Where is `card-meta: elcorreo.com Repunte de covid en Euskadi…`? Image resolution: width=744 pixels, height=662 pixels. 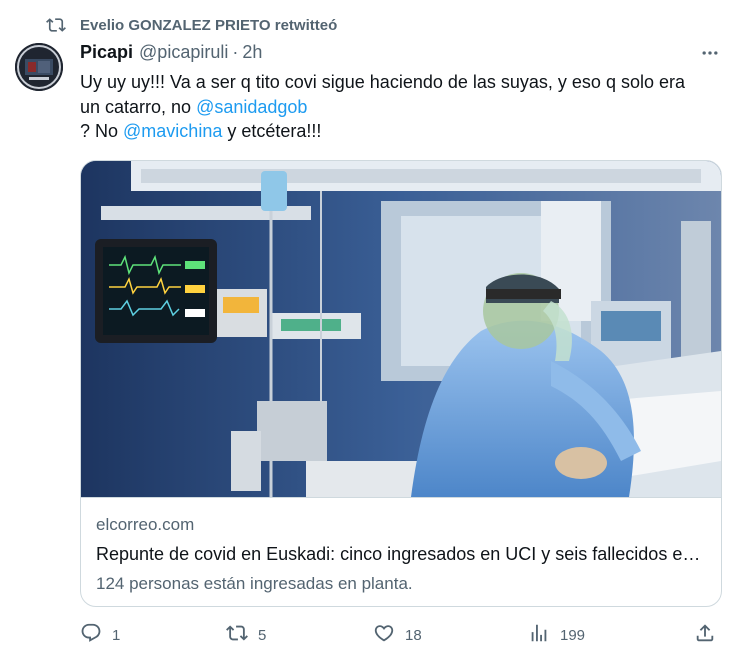 card-meta: elcorreo.com Repunte de covid en Euskadi… is located at coordinates (401, 551).